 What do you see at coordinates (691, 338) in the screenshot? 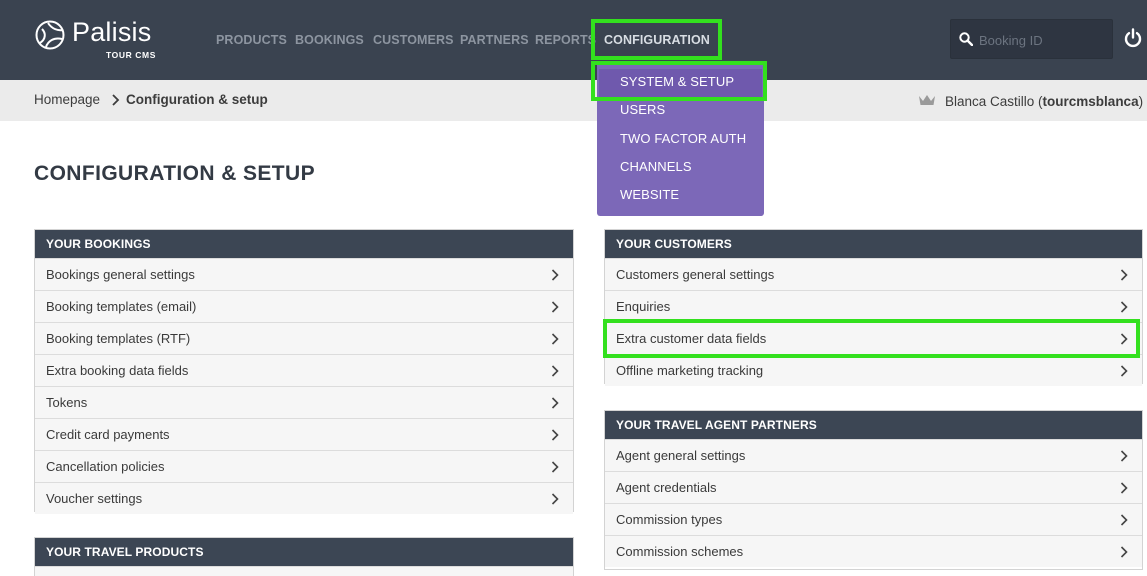
I see `list-item-label: Extra customer data fields` at bounding box center [691, 338].